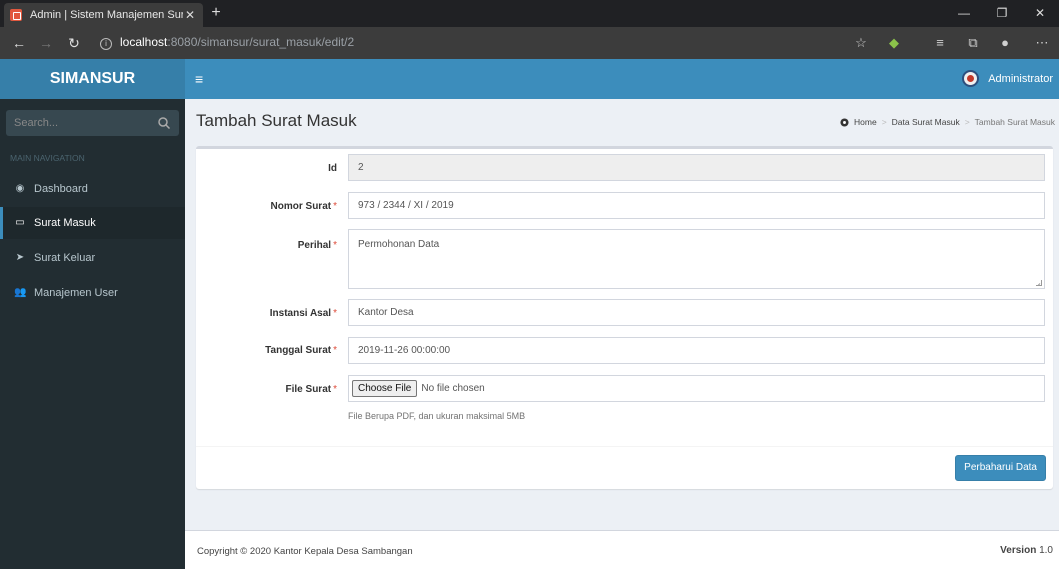 The image size is (1059, 569). Describe the element at coordinates (20, 188) in the screenshot. I see `dashboard-icon: ◉` at that location.